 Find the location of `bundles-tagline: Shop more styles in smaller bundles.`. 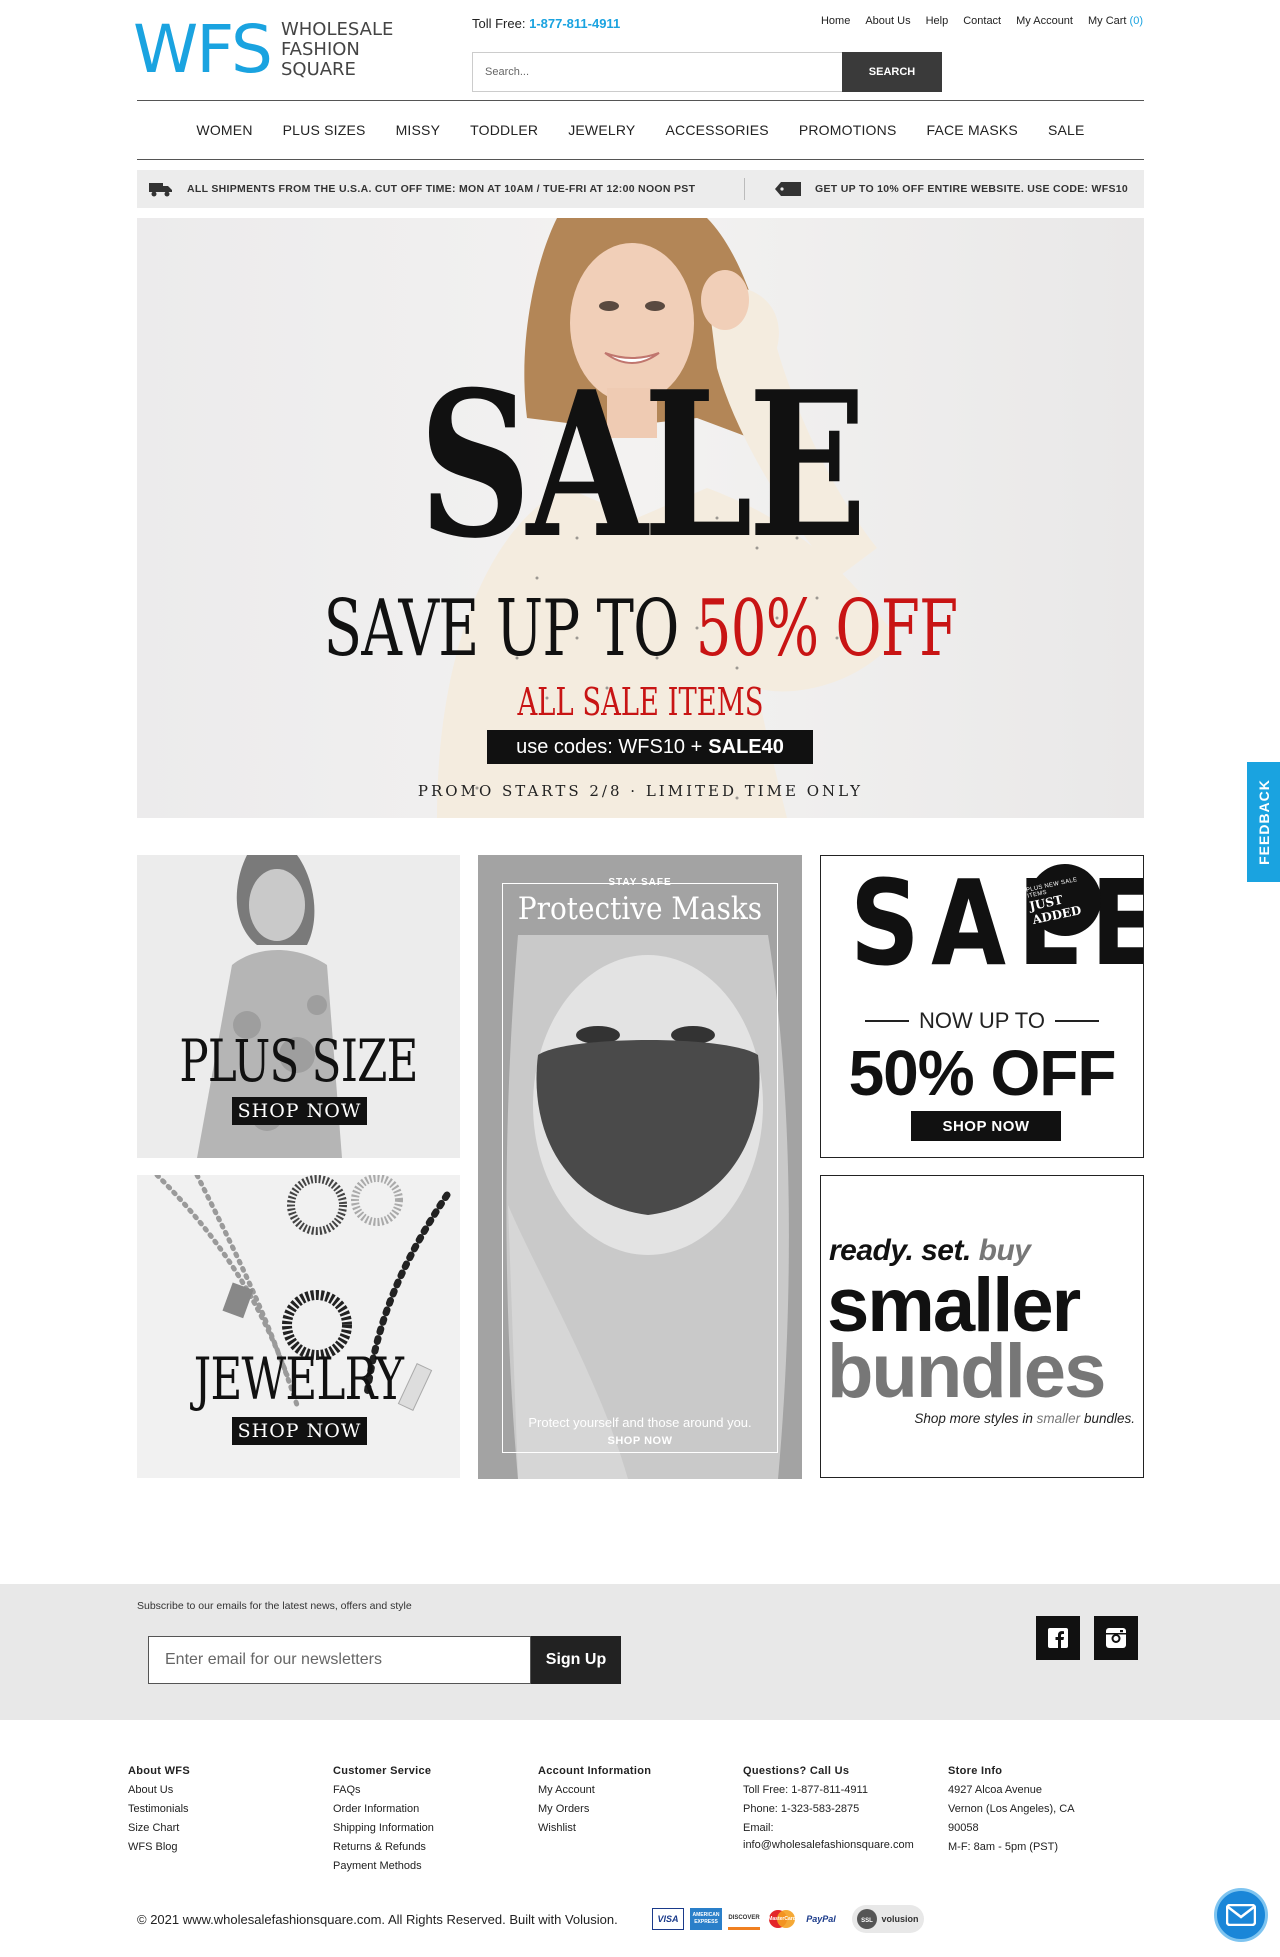

bundles-tagline: Shop more styles in smaller bundles. is located at coordinates (1024, 1418).